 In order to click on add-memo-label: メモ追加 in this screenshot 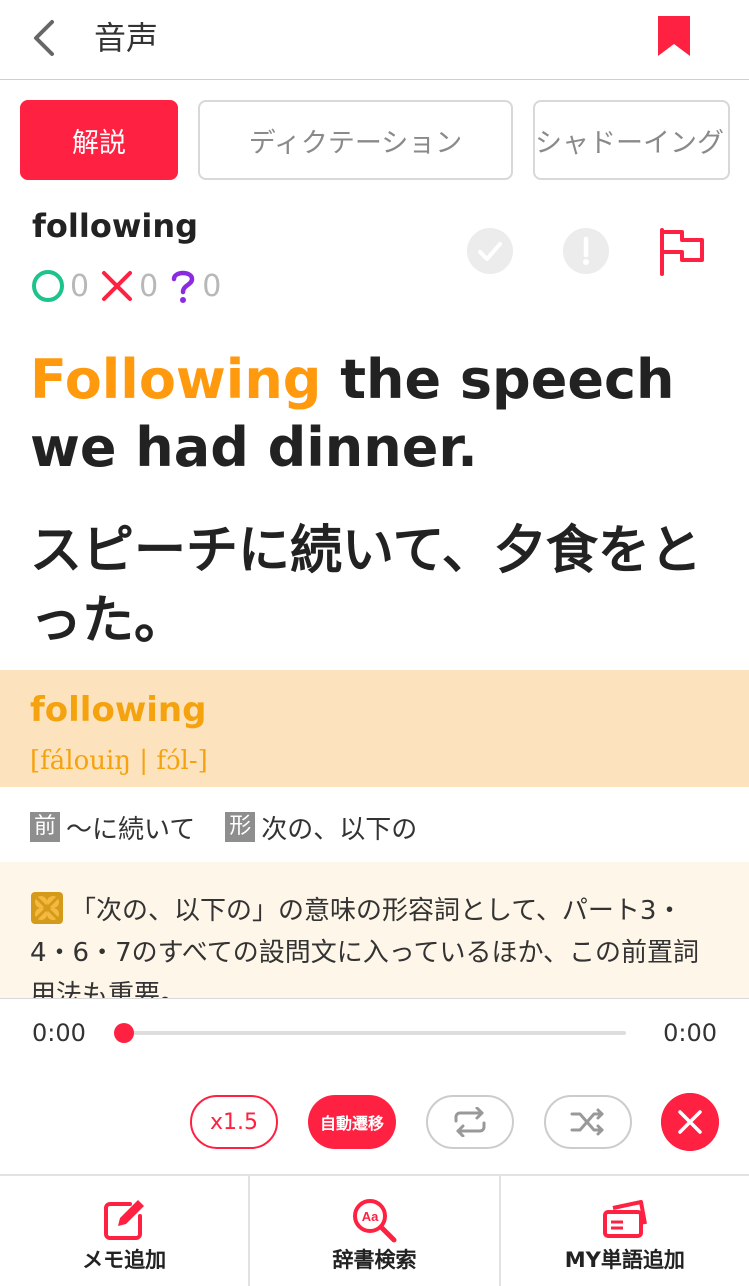, I will do `click(124, 1260)`.